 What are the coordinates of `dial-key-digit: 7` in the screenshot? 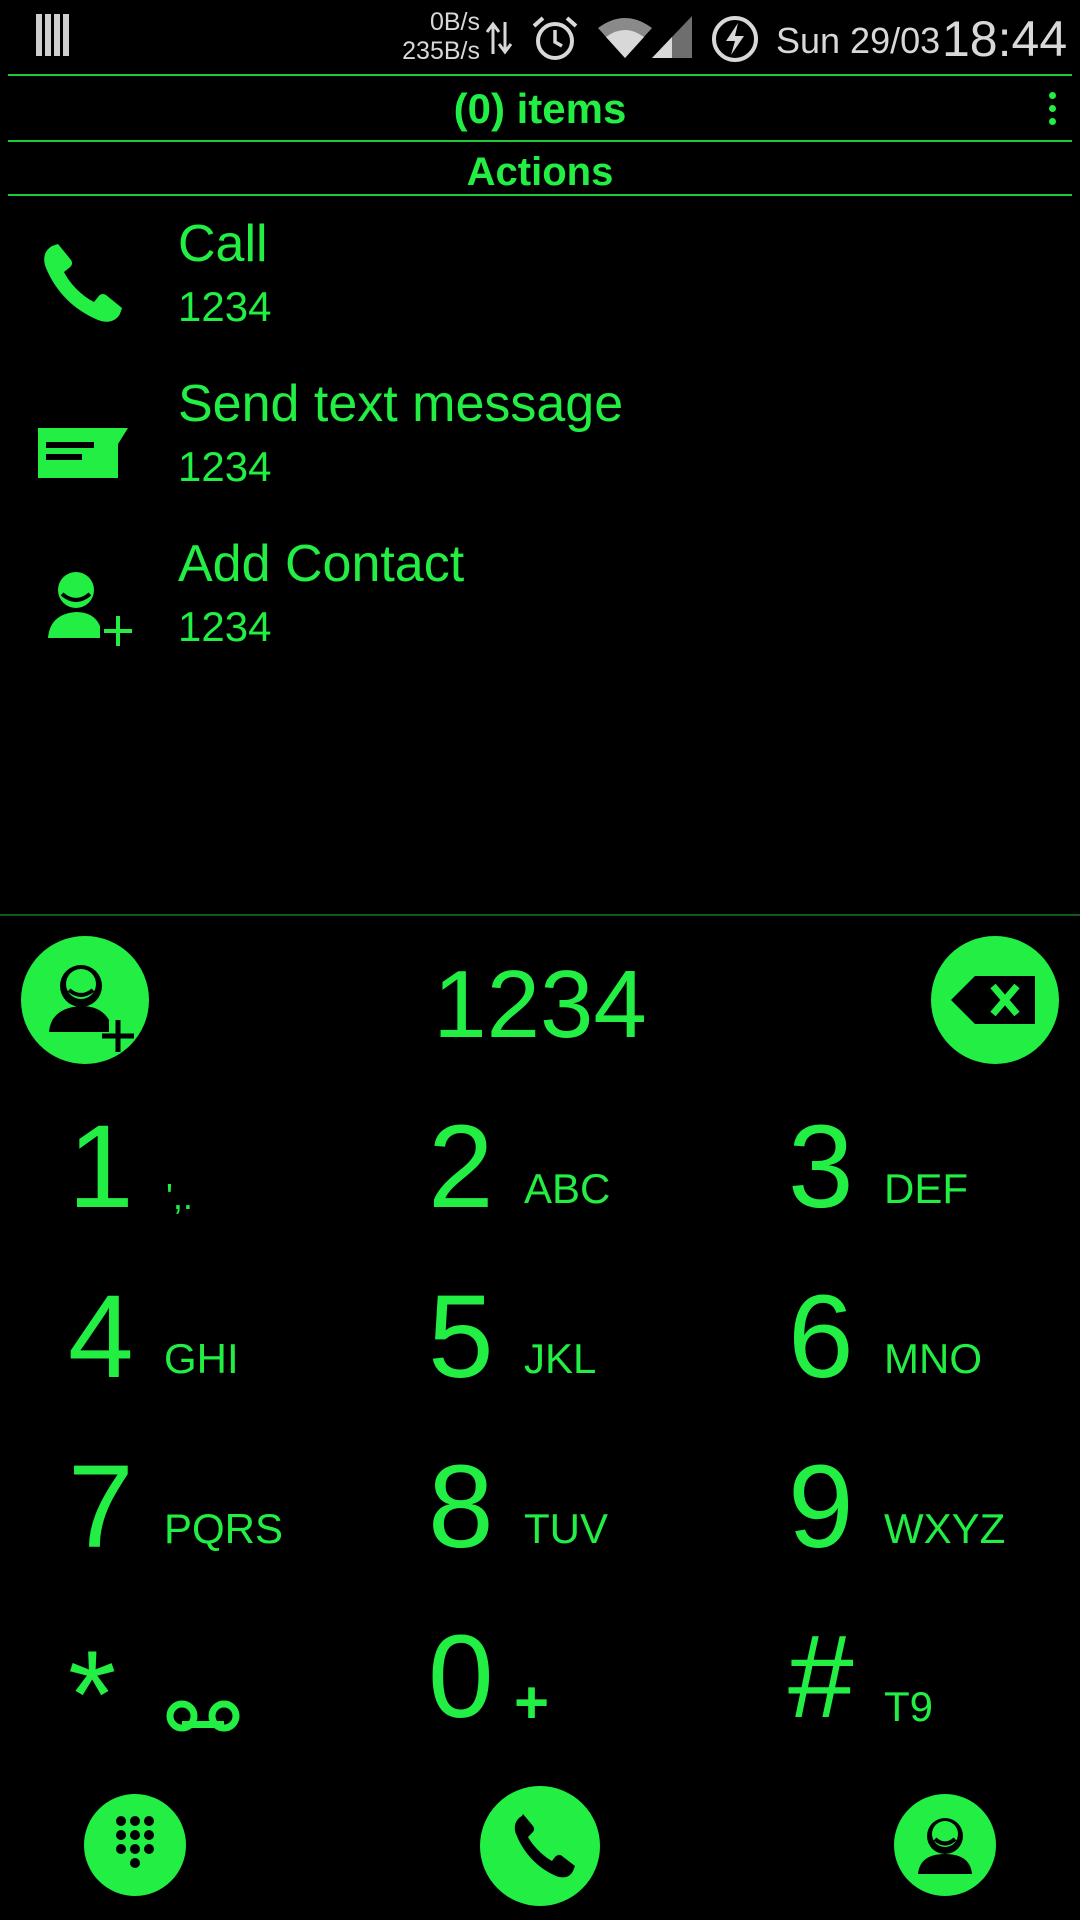 It's located at (101, 1507).